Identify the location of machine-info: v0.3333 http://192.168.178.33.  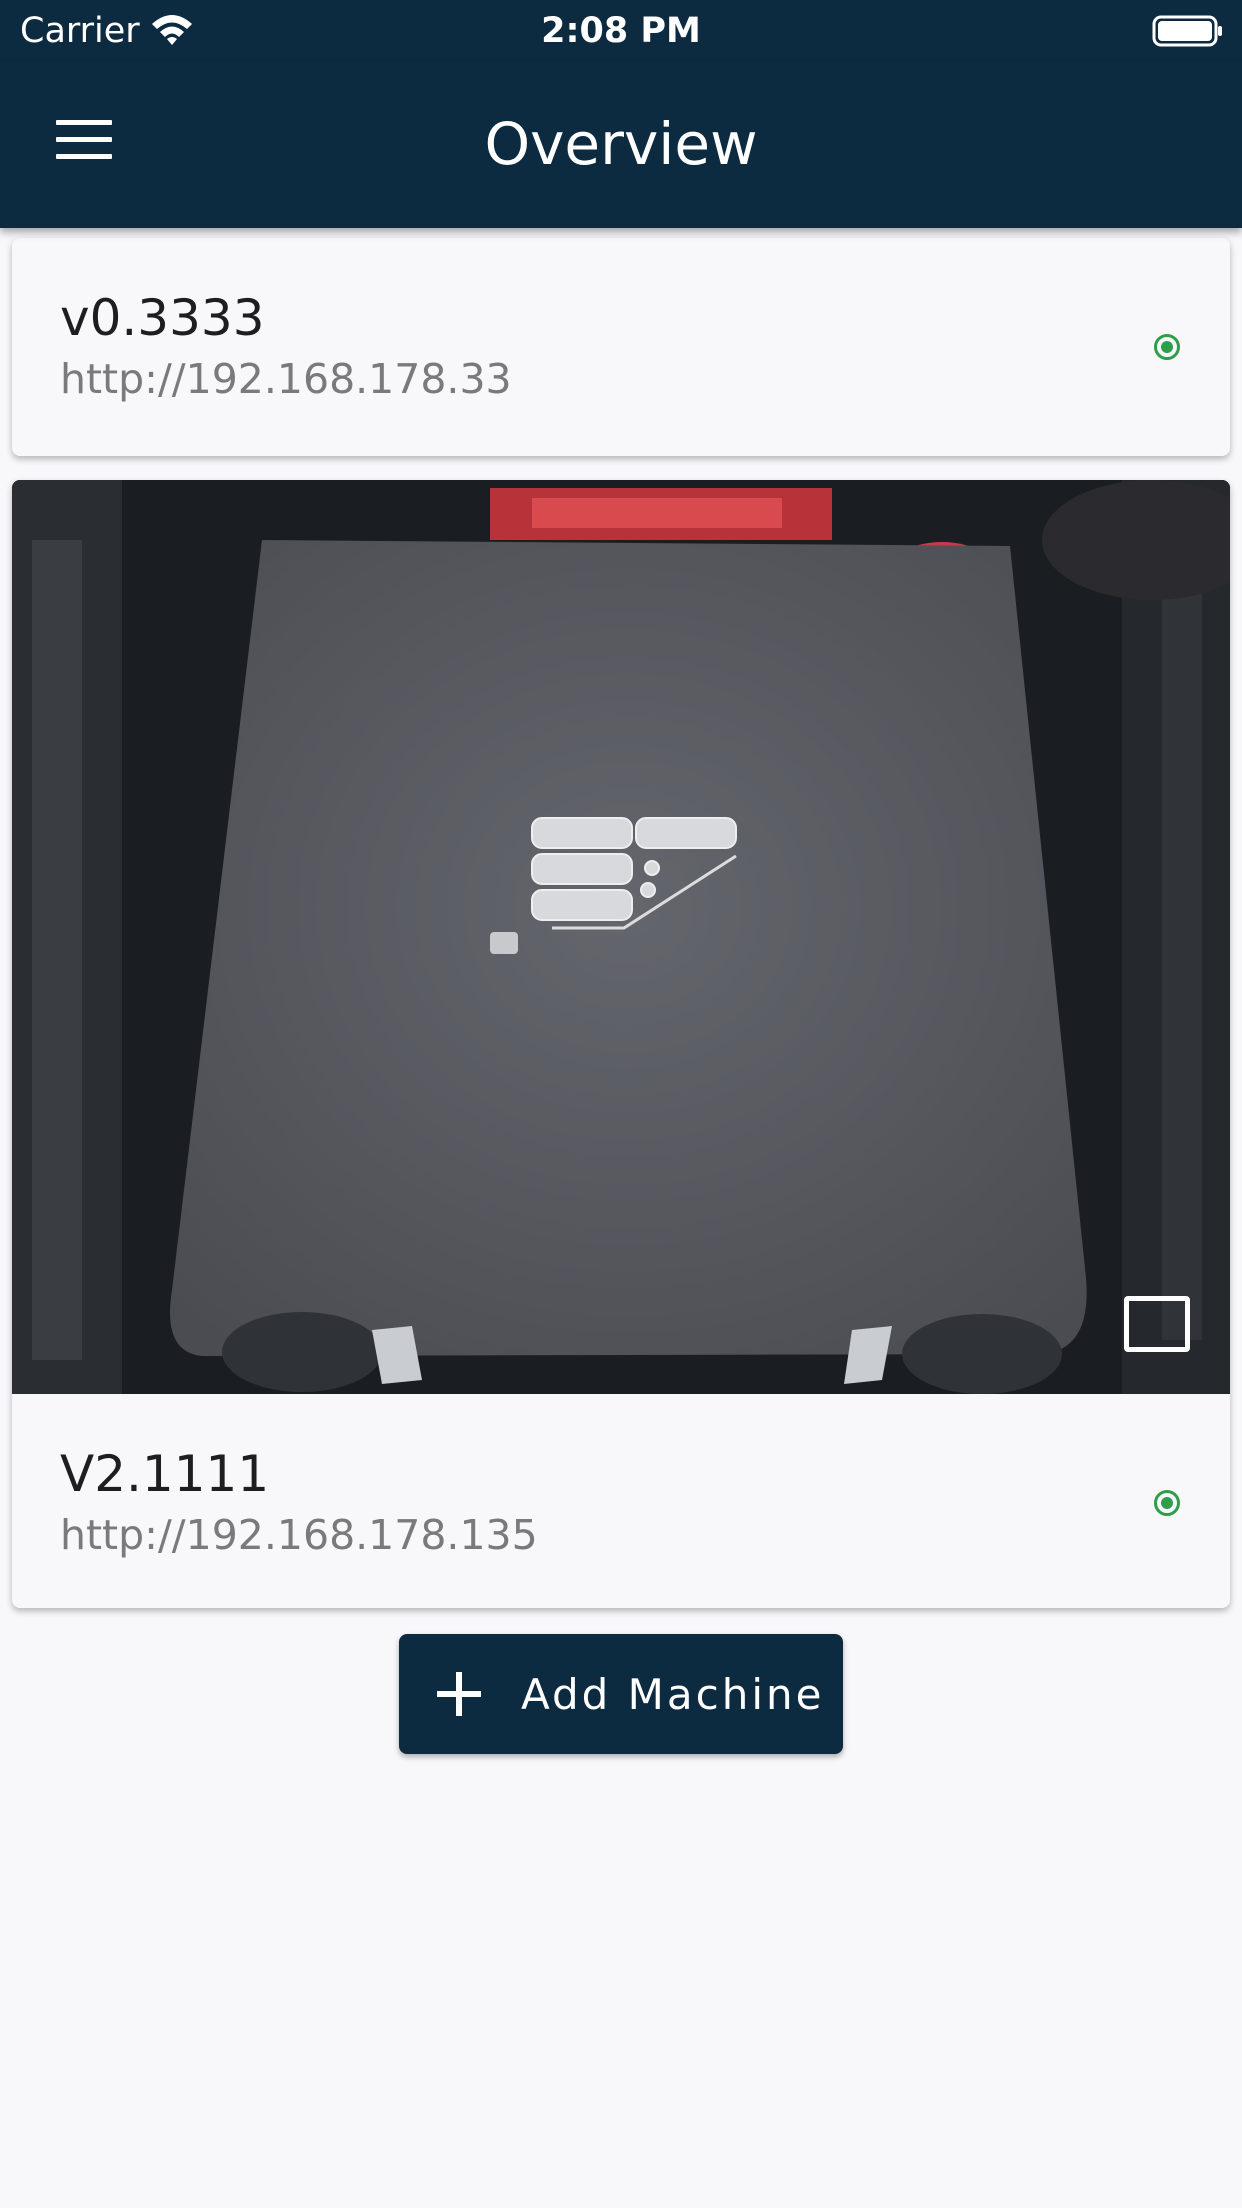
(621, 347).